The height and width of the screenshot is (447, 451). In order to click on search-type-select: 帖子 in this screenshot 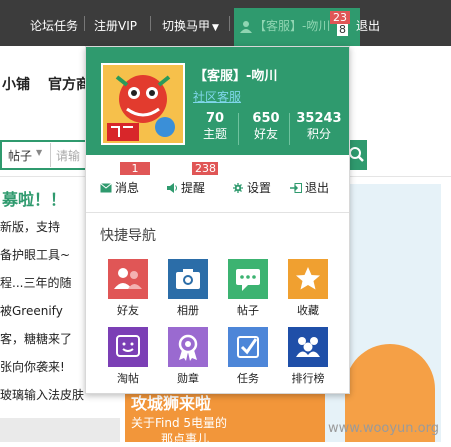, I will do `click(20, 155)`.